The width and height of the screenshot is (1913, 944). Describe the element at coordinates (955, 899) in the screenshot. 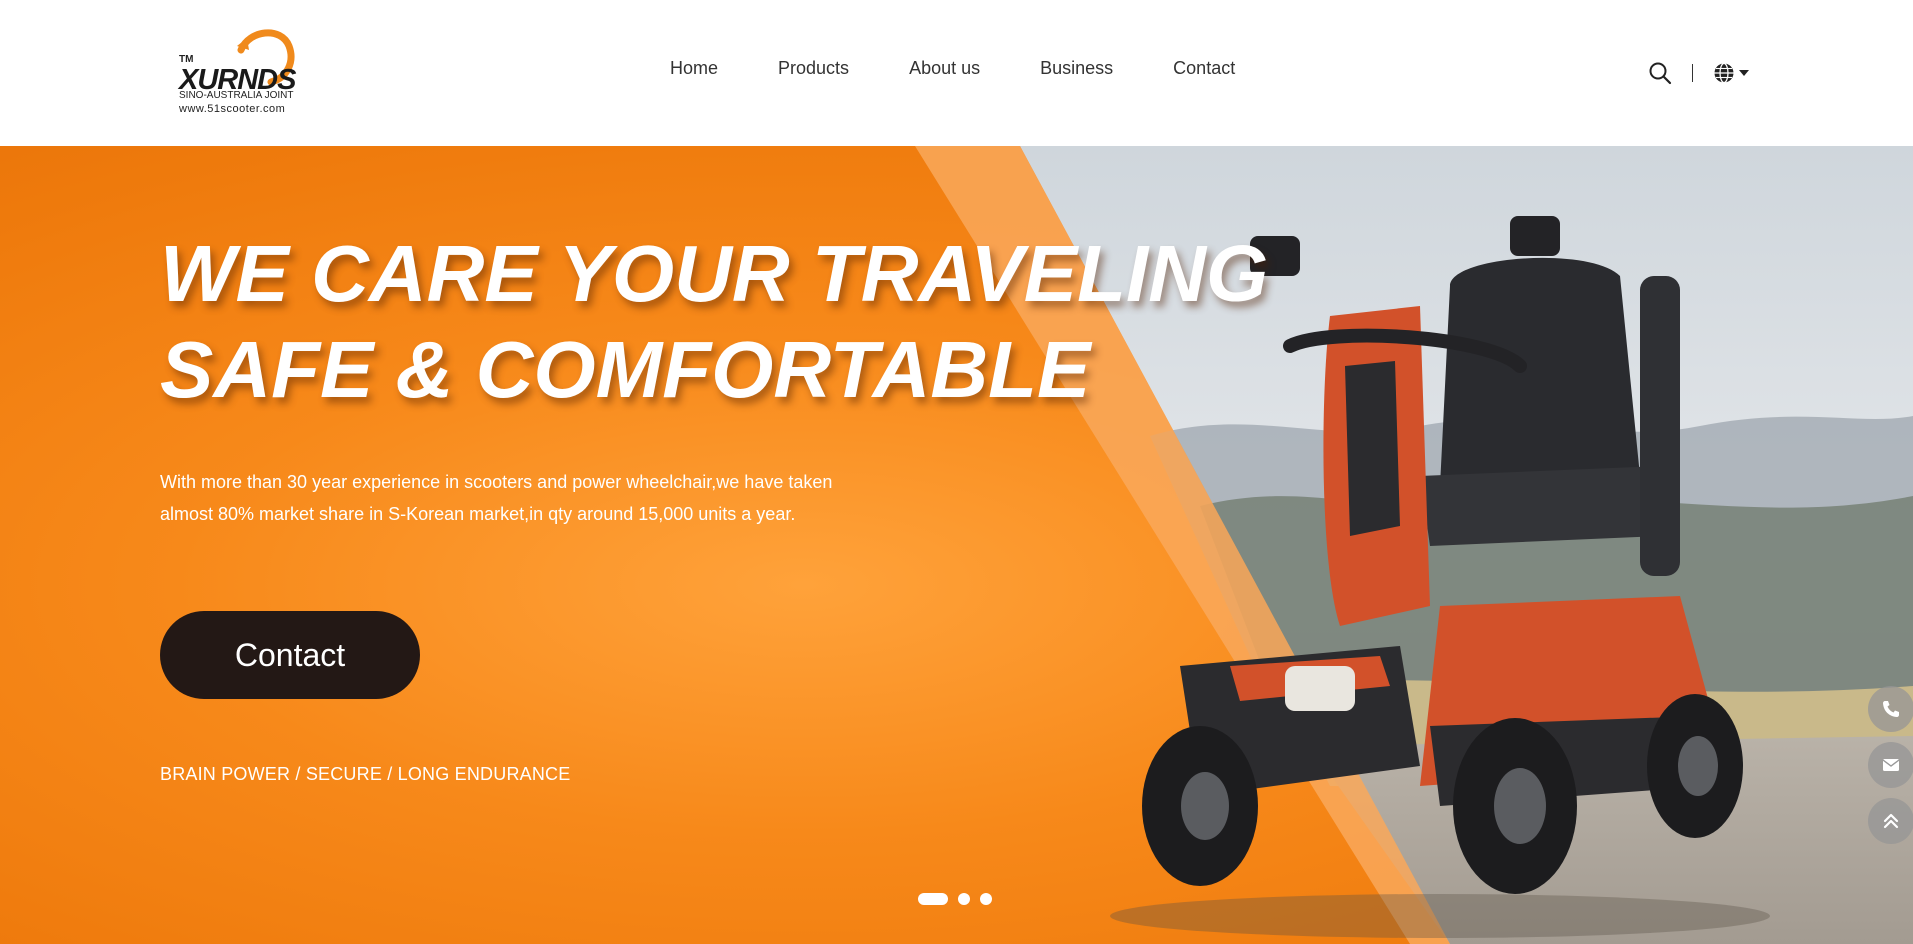

I see `slider-pagination` at that location.